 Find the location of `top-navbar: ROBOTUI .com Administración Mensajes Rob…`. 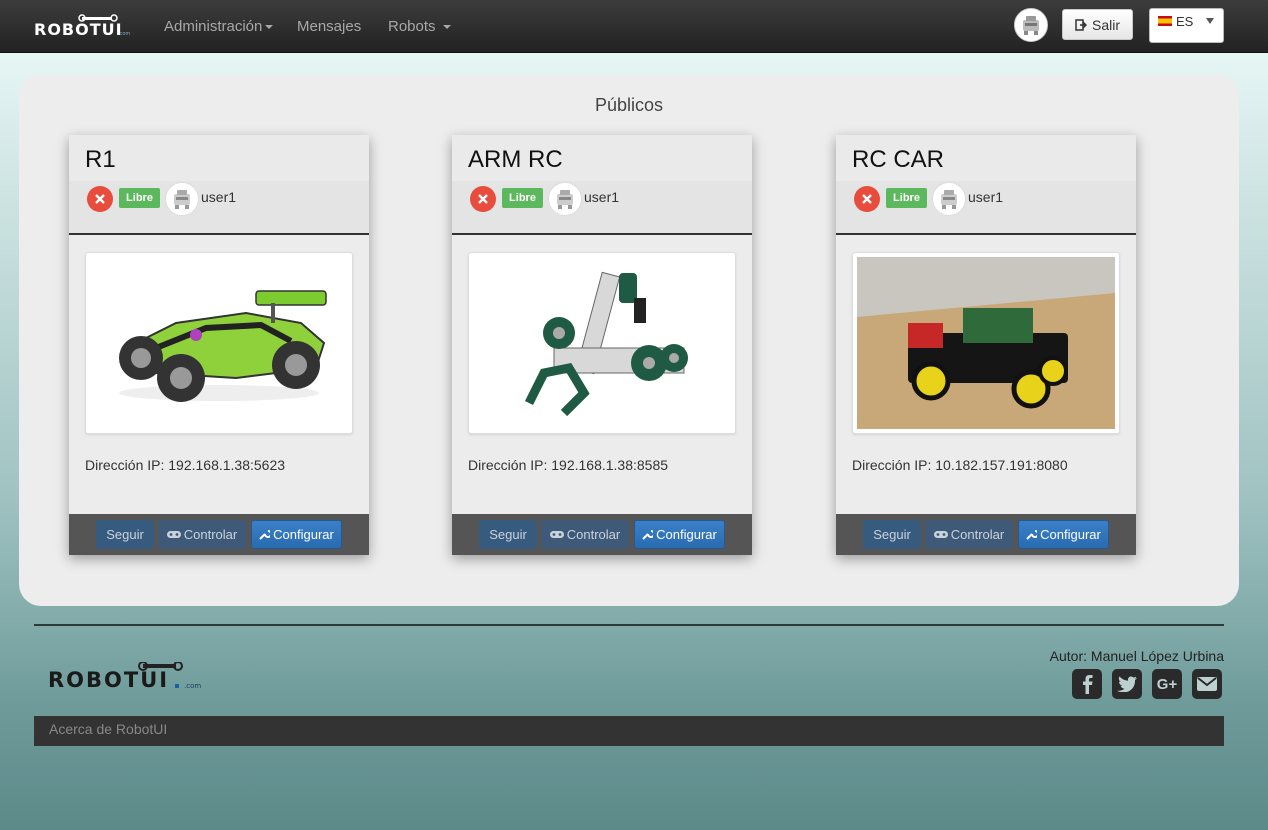

top-navbar: ROBOTUI .com Administración Mensajes Rob… is located at coordinates (634, 26).